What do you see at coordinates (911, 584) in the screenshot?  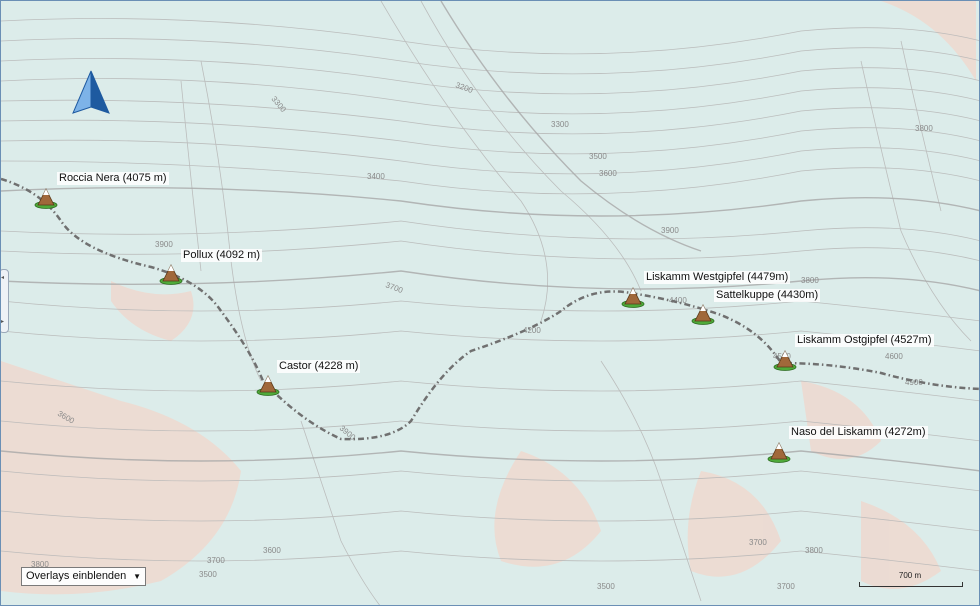 I see `scale-bar-line` at bounding box center [911, 584].